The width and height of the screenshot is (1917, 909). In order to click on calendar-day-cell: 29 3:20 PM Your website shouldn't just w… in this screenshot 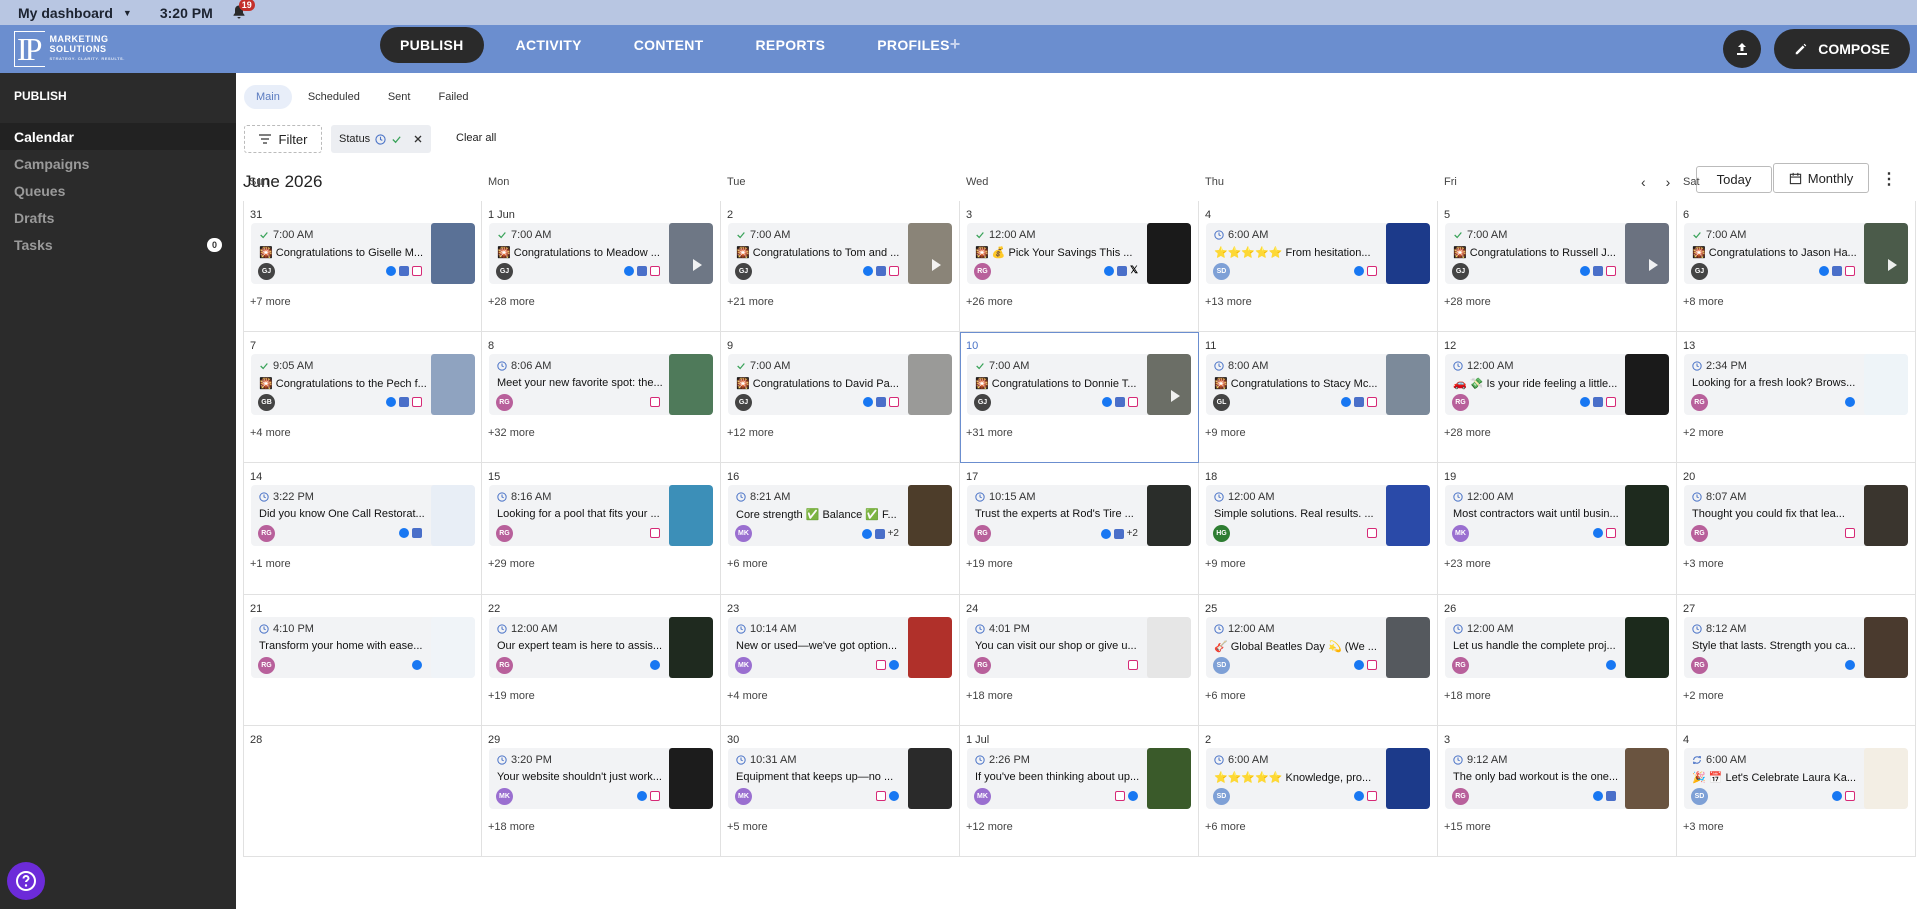, I will do `click(601, 791)`.